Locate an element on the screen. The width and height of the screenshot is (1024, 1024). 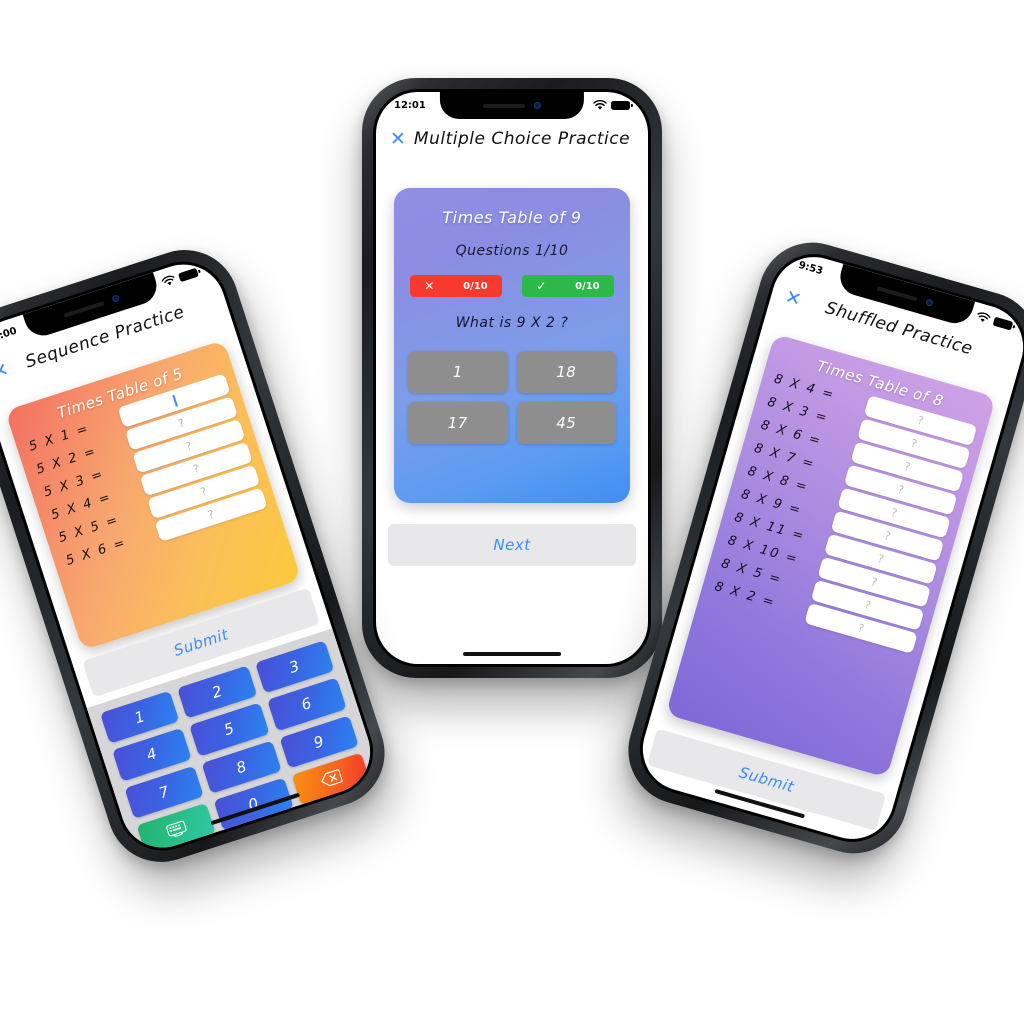
cross-icon: ✕ is located at coordinates (429, 286).